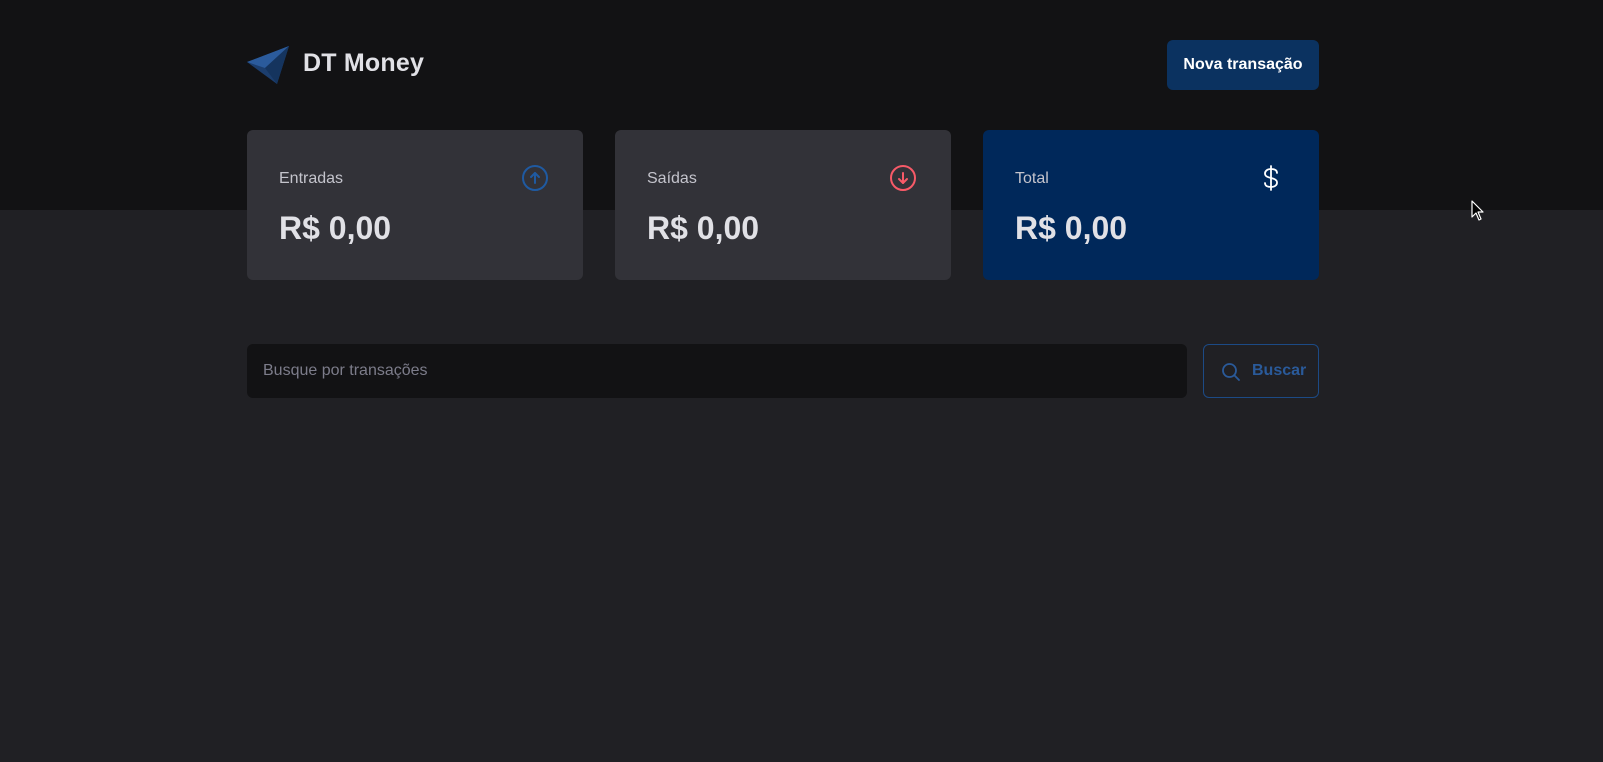  I want to click on app-title: DT Money, so click(364, 63).